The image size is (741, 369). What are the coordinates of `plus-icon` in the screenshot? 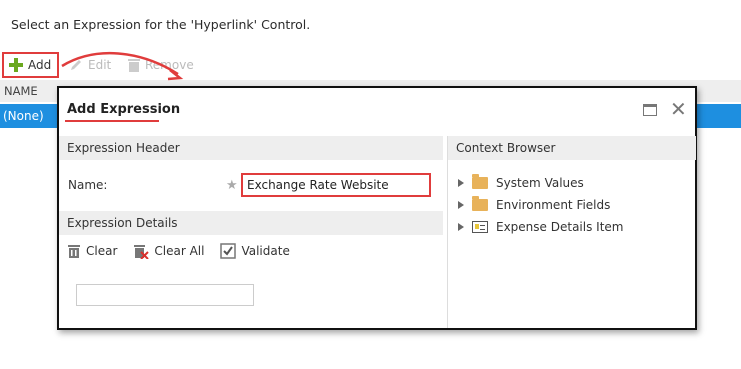 It's located at (16, 65).